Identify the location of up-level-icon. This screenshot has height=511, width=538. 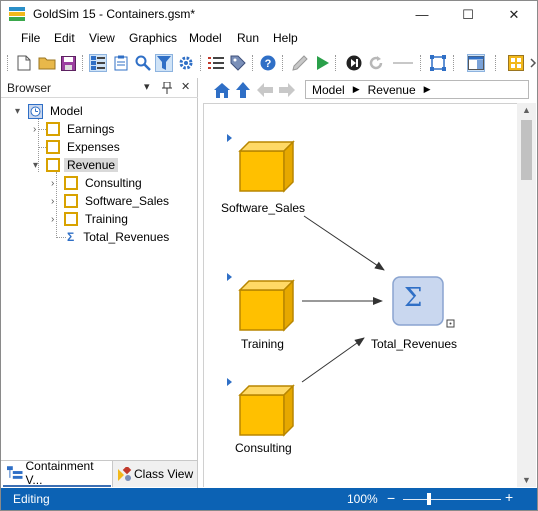
(243, 90).